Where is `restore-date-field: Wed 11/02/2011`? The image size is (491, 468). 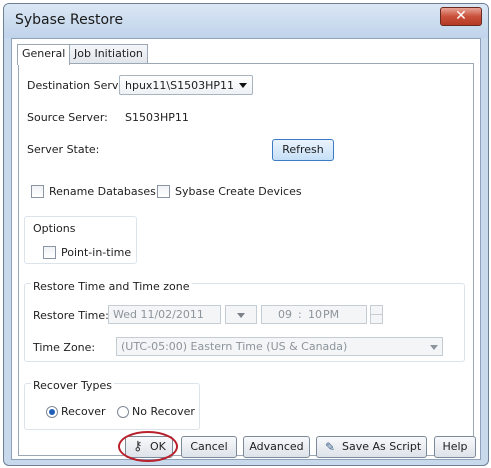
restore-date-field: Wed 11/02/2011 is located at coordinates (164, 314).